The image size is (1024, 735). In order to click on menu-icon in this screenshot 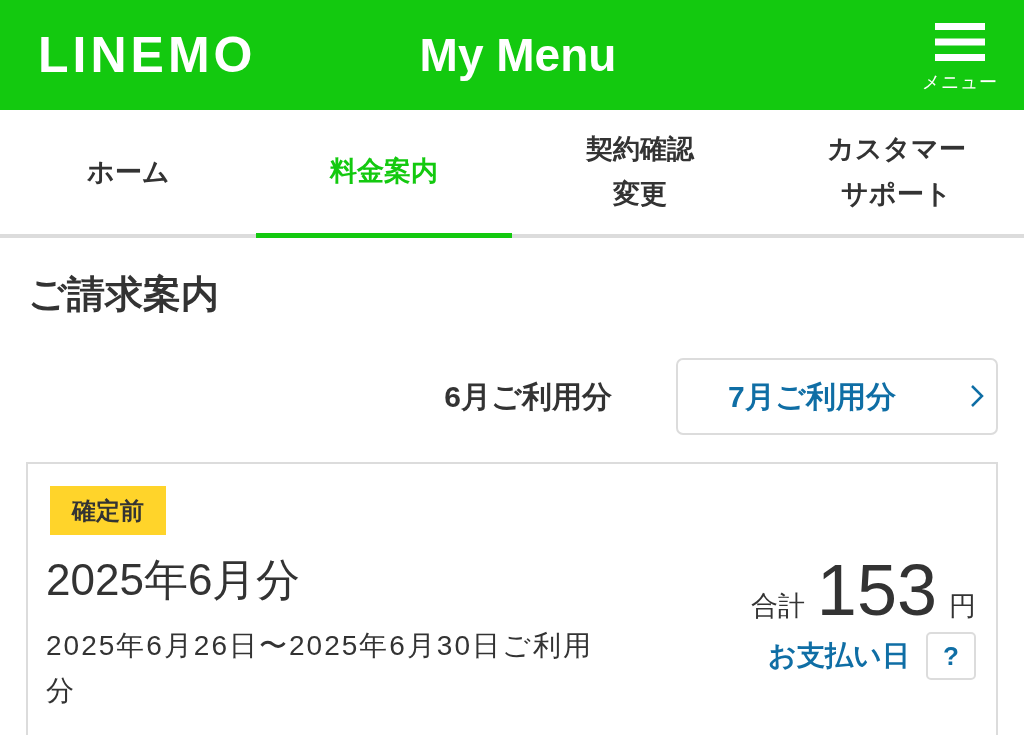, I will do `click(960, 42)`.